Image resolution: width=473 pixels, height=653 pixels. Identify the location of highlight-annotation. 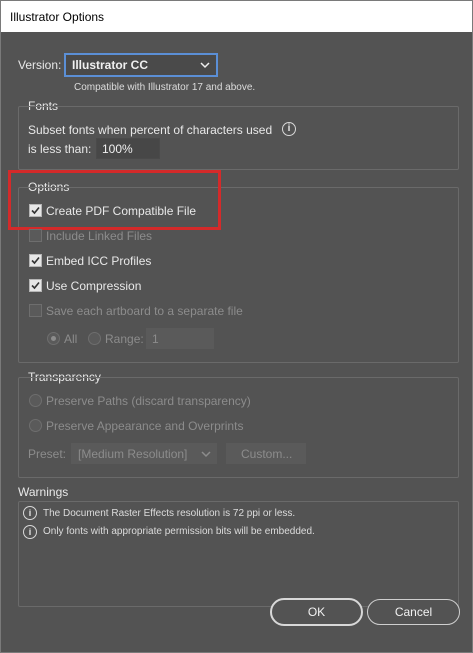
(114, 200).